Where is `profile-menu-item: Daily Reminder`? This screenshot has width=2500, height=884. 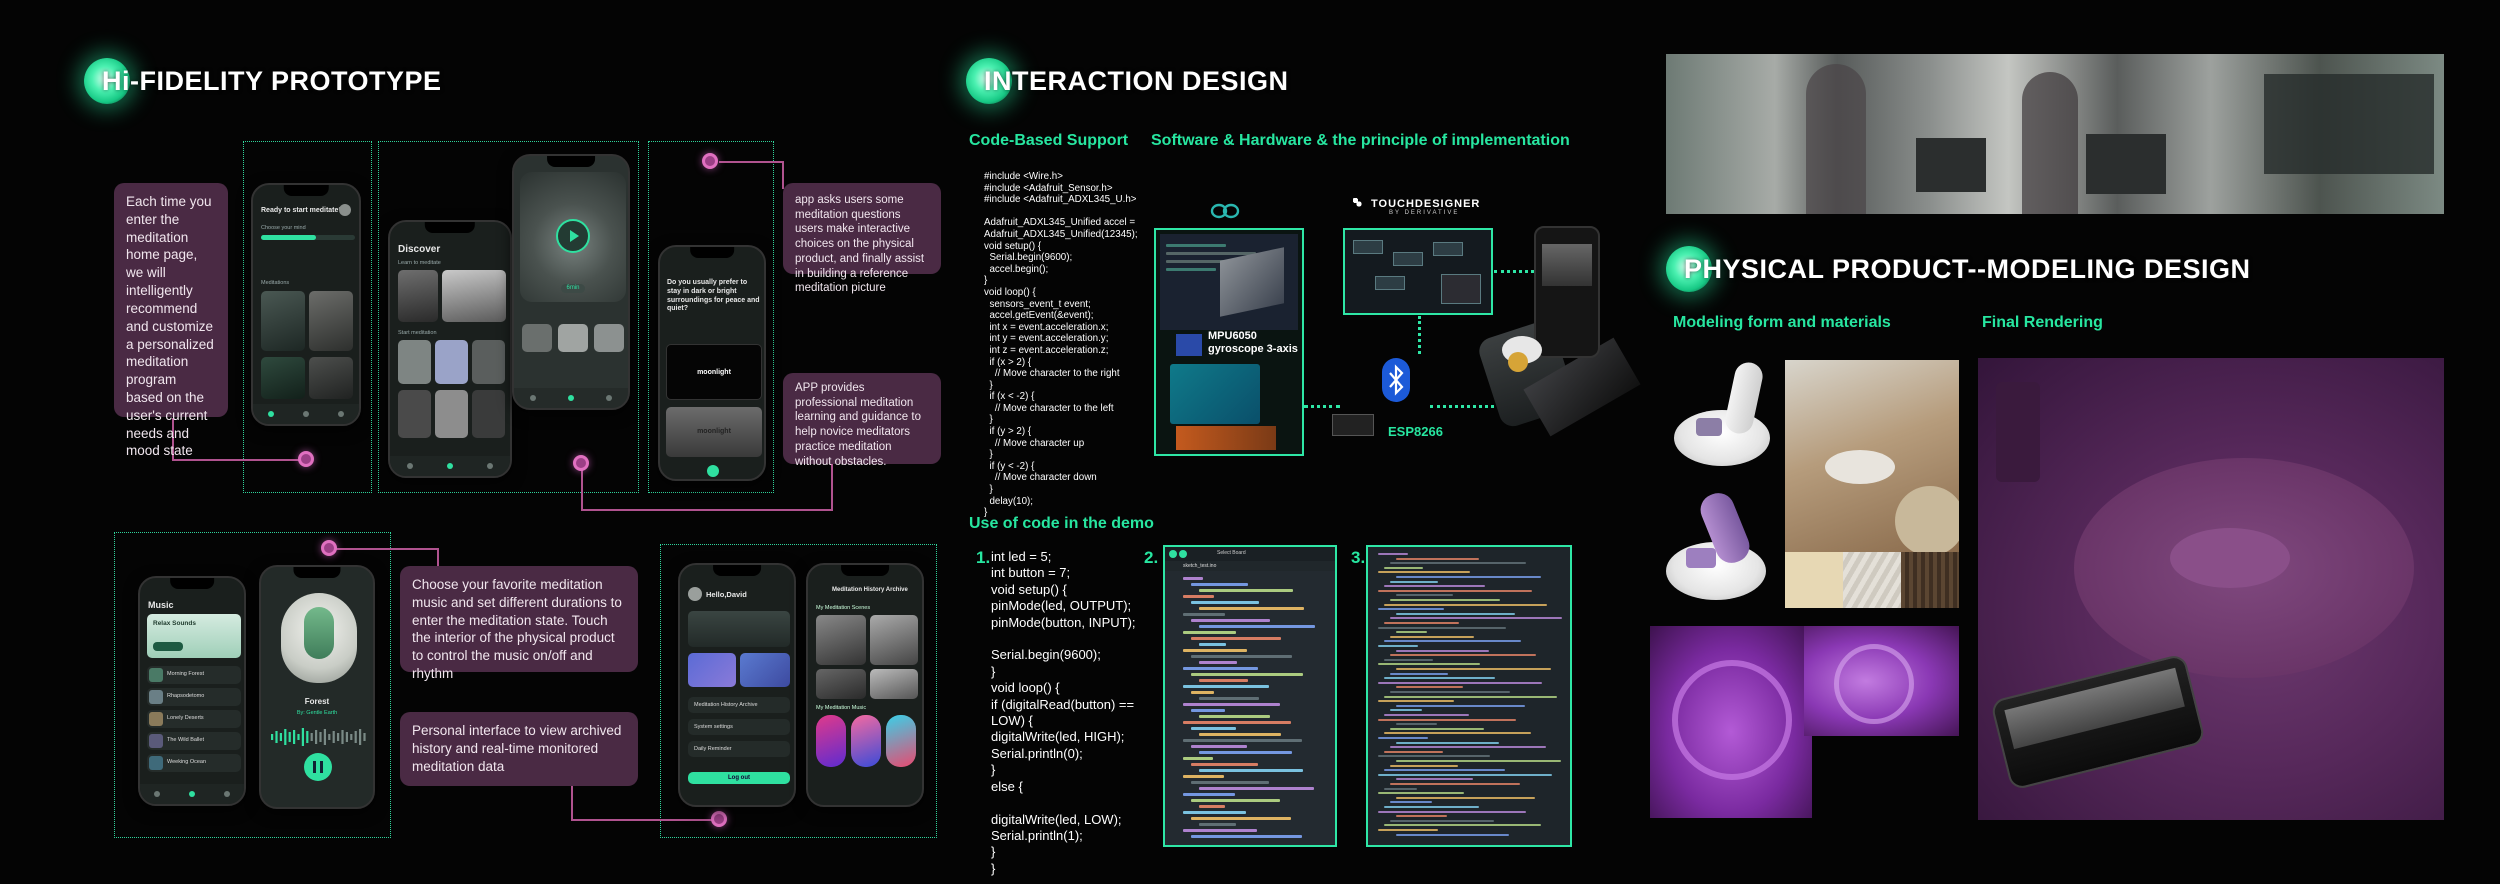
profile-menu-item: Daily Reminder is located at coordinates (739, 749).